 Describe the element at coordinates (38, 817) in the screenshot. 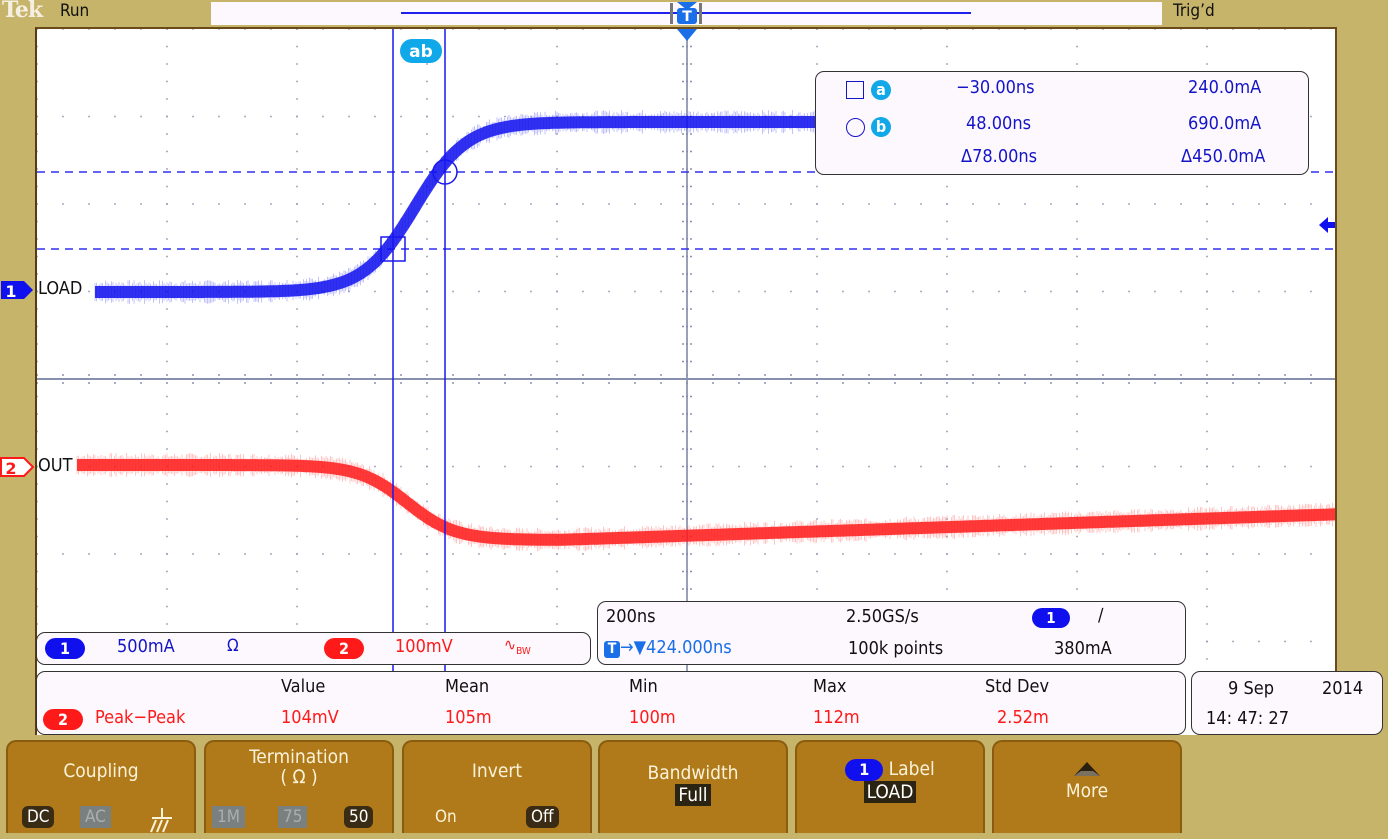

I see `coupling-option-dc: DC` at that location.